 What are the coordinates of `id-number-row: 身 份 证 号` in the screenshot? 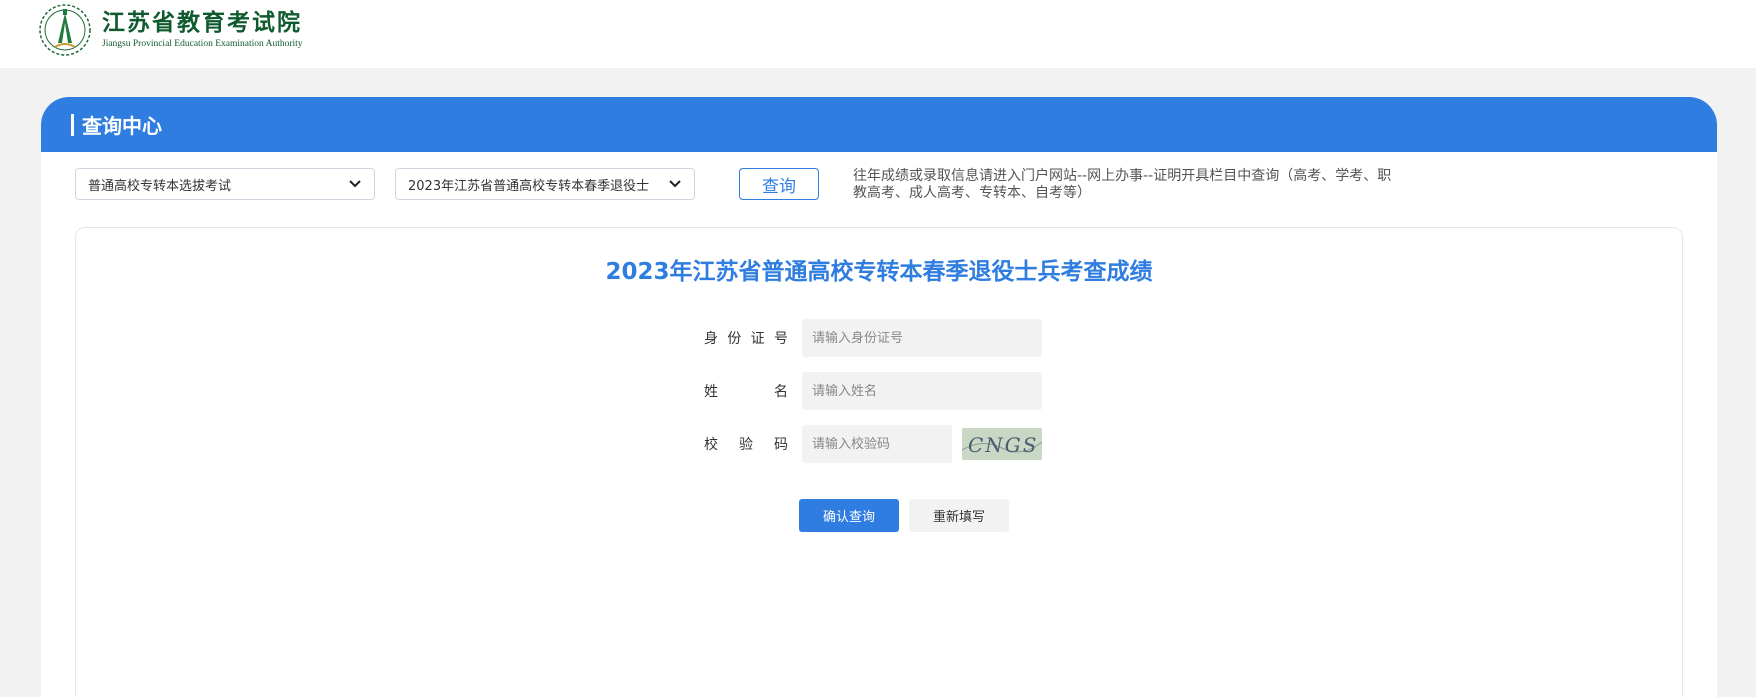 It's located at (873, 338).